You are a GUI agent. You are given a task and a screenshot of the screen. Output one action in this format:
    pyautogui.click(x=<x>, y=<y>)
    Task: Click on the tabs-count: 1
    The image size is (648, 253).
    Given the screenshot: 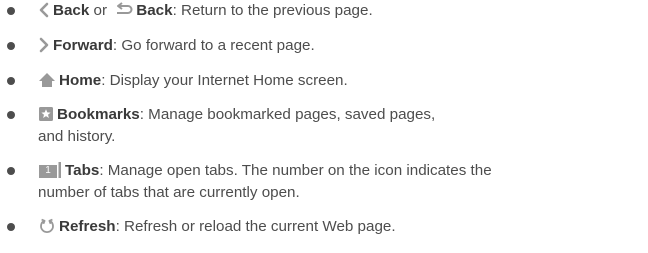 What is the action you would take?
    pyautogui.click(x=48, y=170)
    